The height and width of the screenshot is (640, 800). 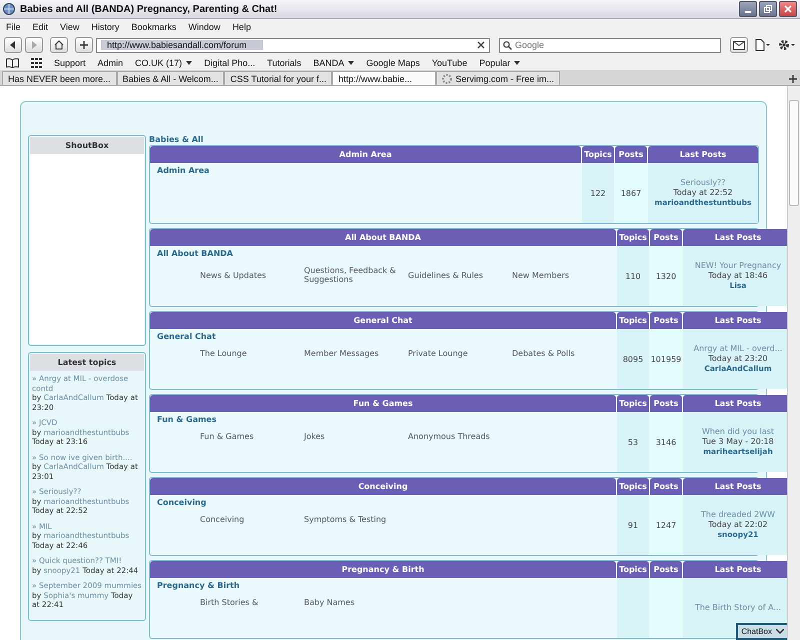 I want to click on back-button, so click(x=13, y=45).